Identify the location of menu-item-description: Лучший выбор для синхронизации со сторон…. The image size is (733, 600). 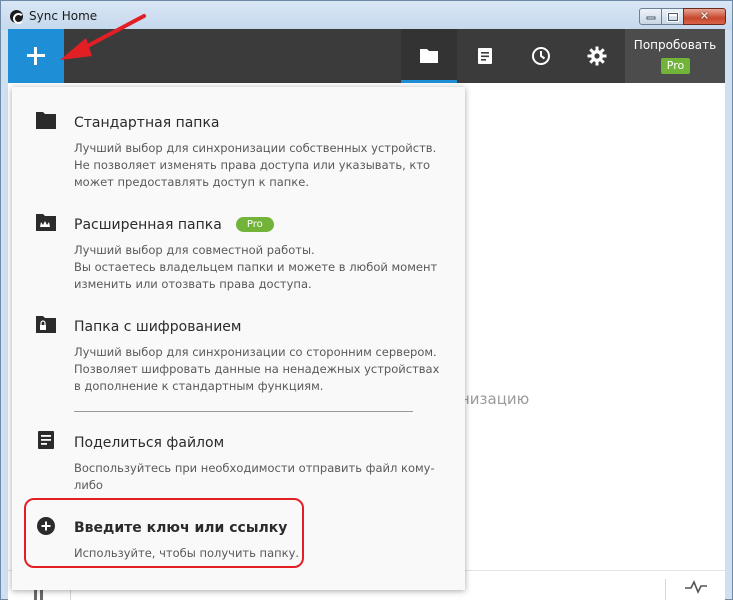
(257, 369).